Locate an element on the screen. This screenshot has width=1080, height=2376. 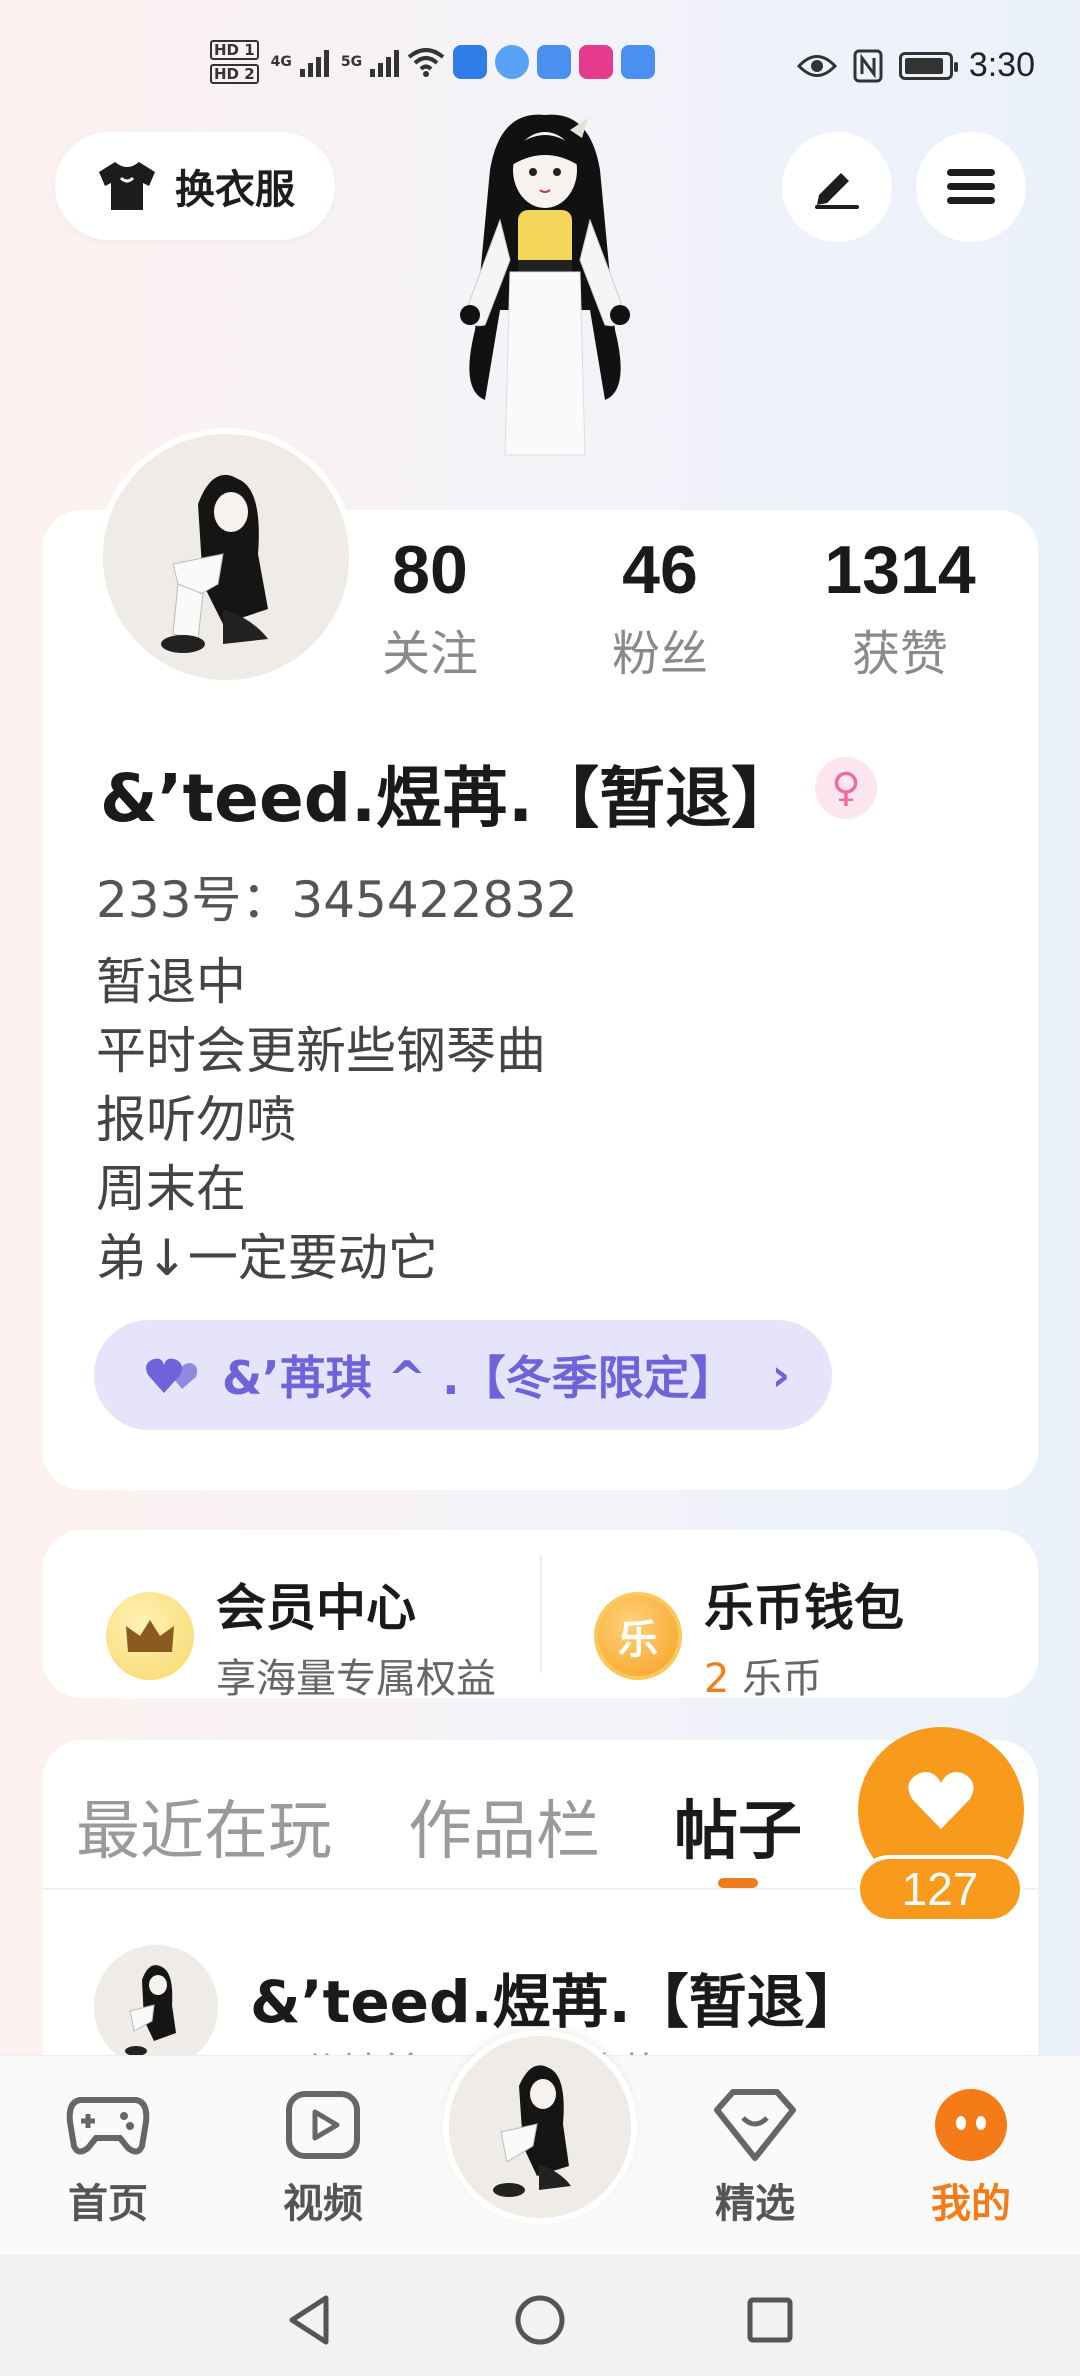
menu-button is located at coordinates (971, 187).